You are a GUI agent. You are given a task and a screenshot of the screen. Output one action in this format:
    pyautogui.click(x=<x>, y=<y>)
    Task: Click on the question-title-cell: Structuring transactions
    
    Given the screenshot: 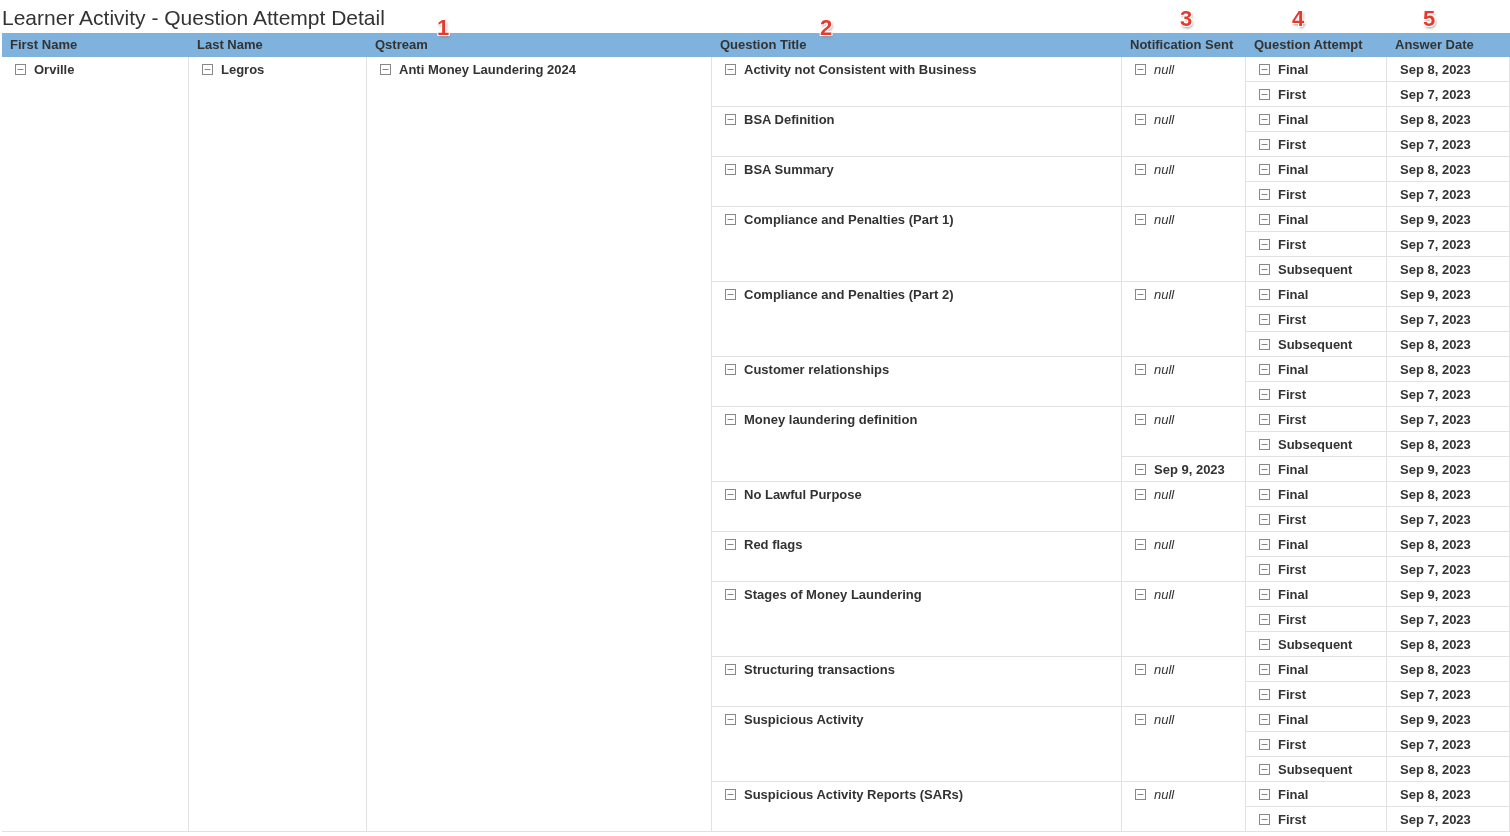 What is the action you would take?
    pyautogui.click(x=819, y=670)
    